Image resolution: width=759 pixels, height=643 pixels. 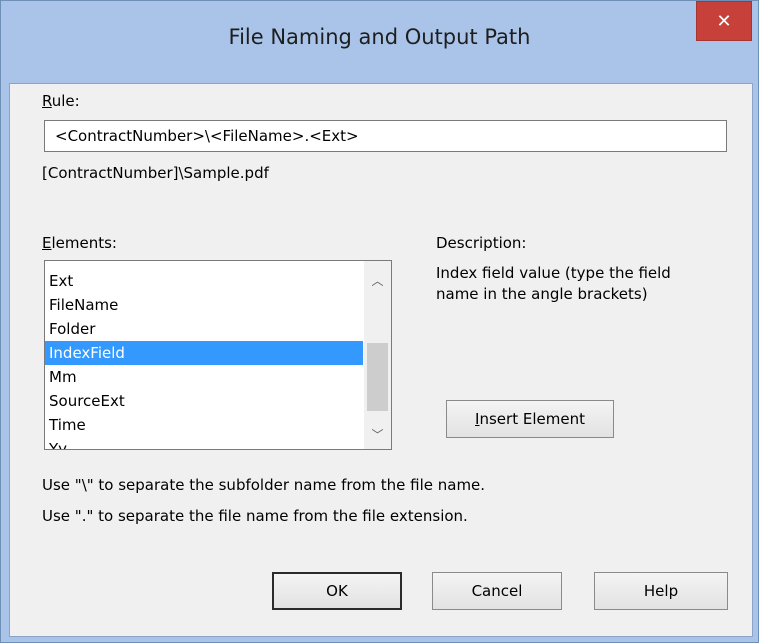 I want to click on rule-label-mnemonic: R, so click(x=47, y=101).